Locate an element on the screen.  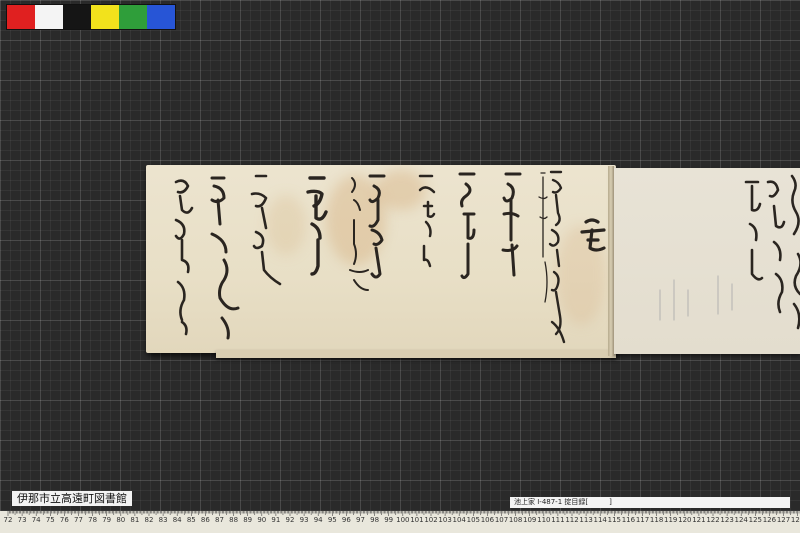
ruler-number: 102 is located at coordinates (431, 520).